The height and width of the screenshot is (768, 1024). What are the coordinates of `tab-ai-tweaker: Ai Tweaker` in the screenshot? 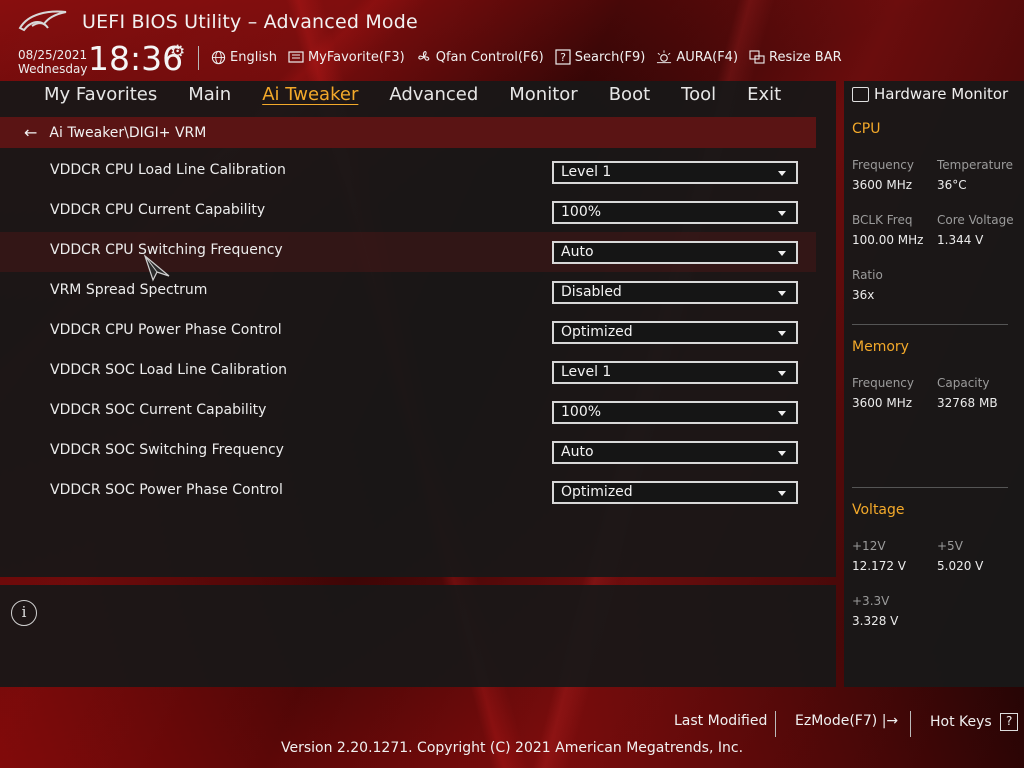 It's located at (310, 96).